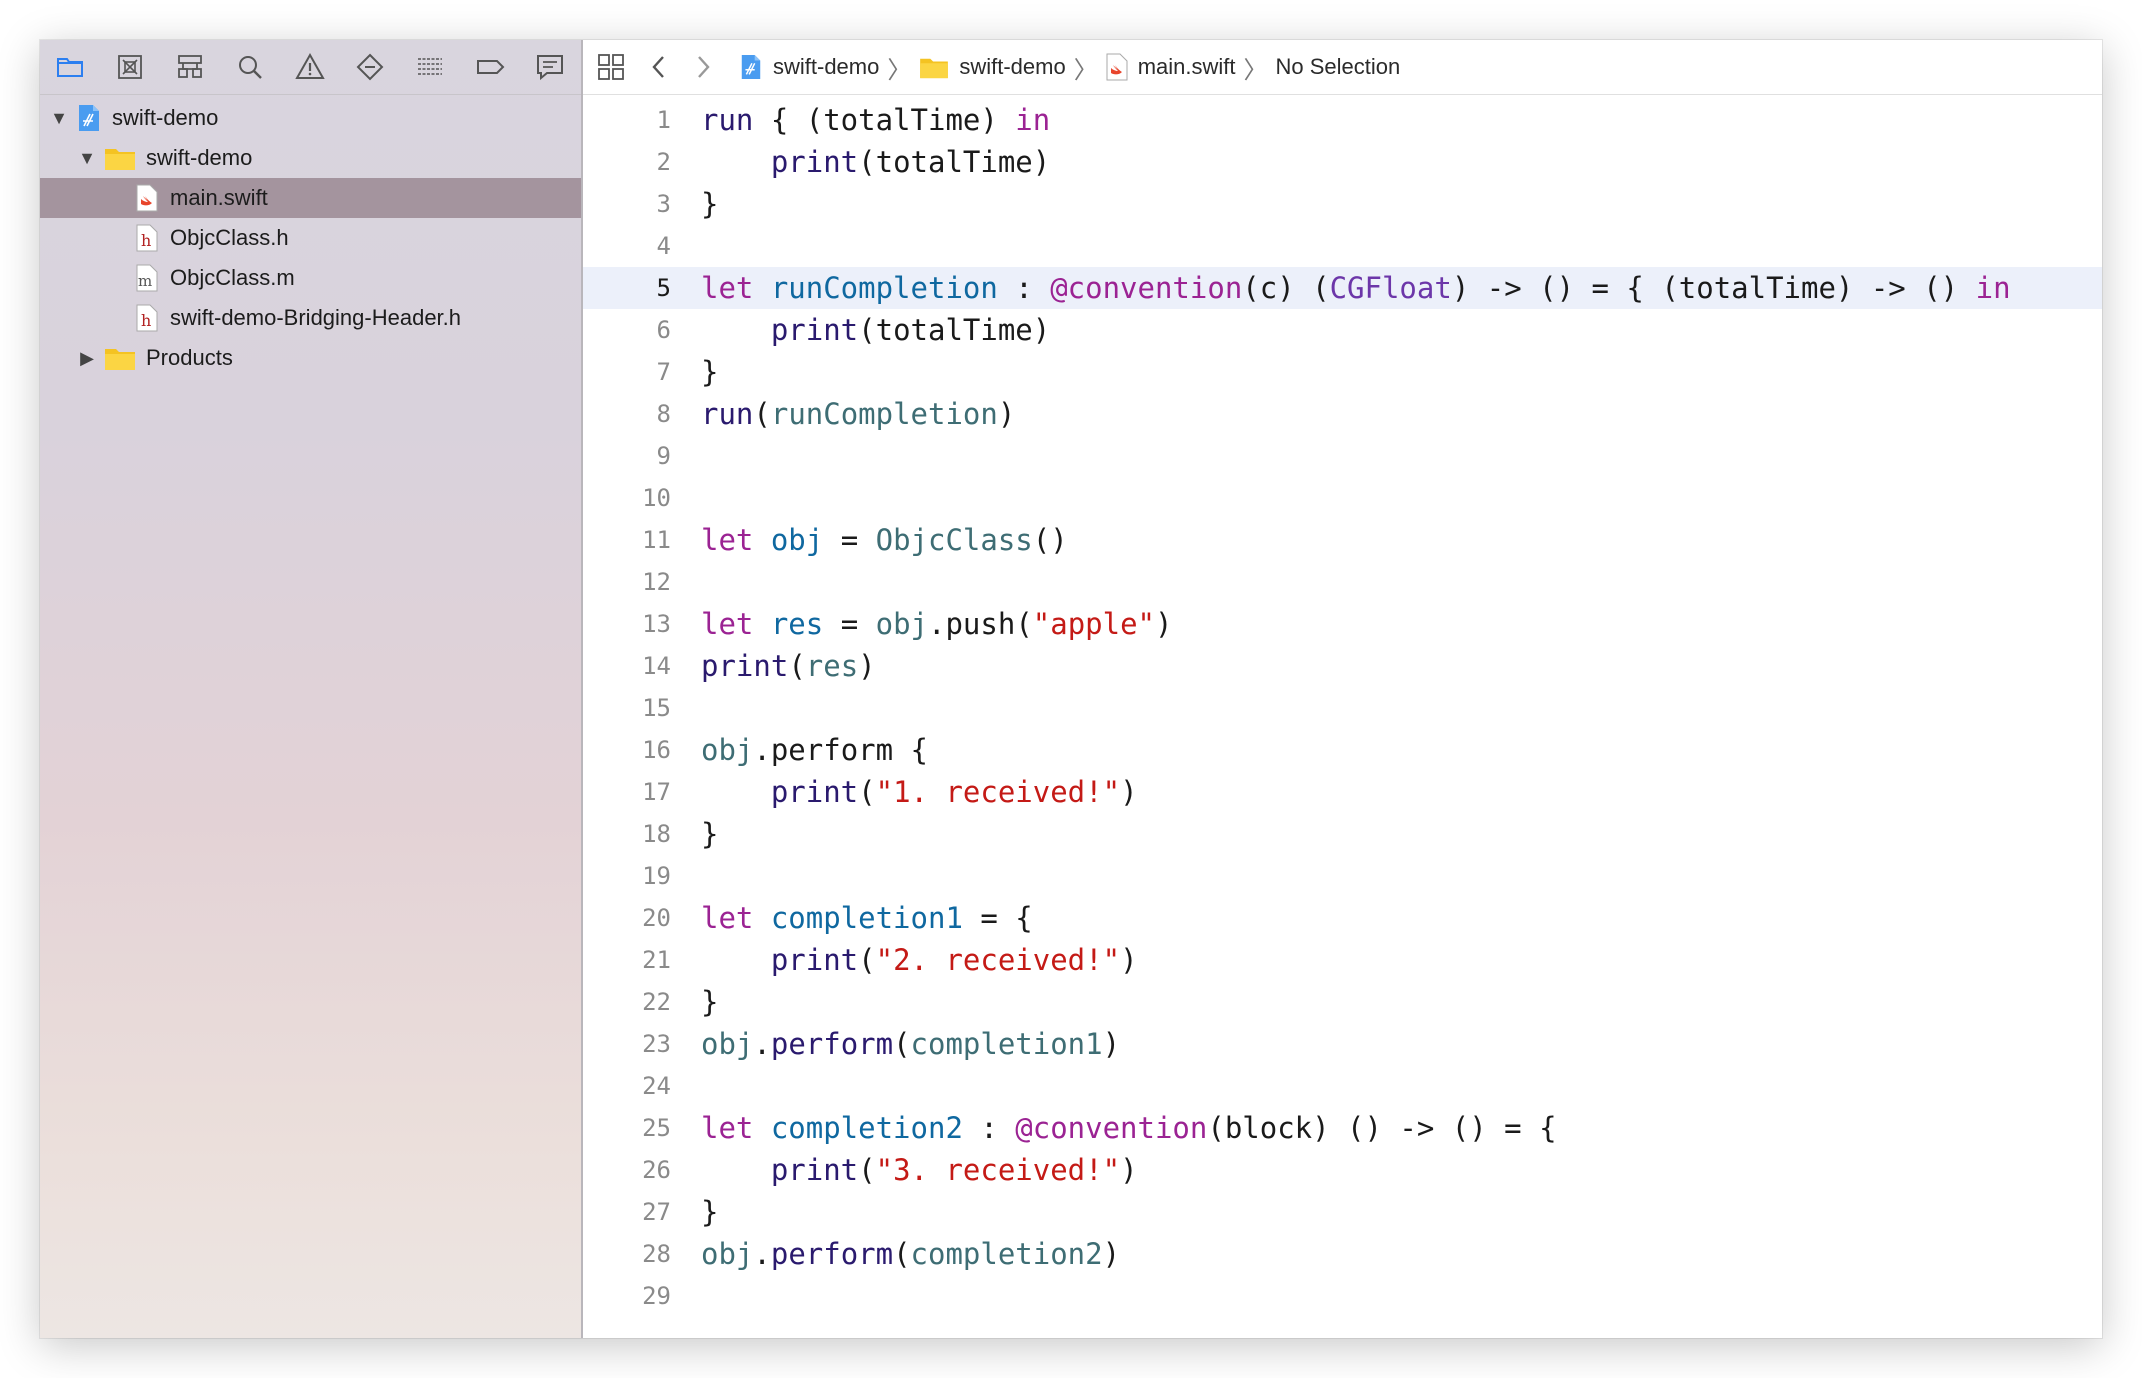  I want to click on code-line: 24, so click(1342, 1086).